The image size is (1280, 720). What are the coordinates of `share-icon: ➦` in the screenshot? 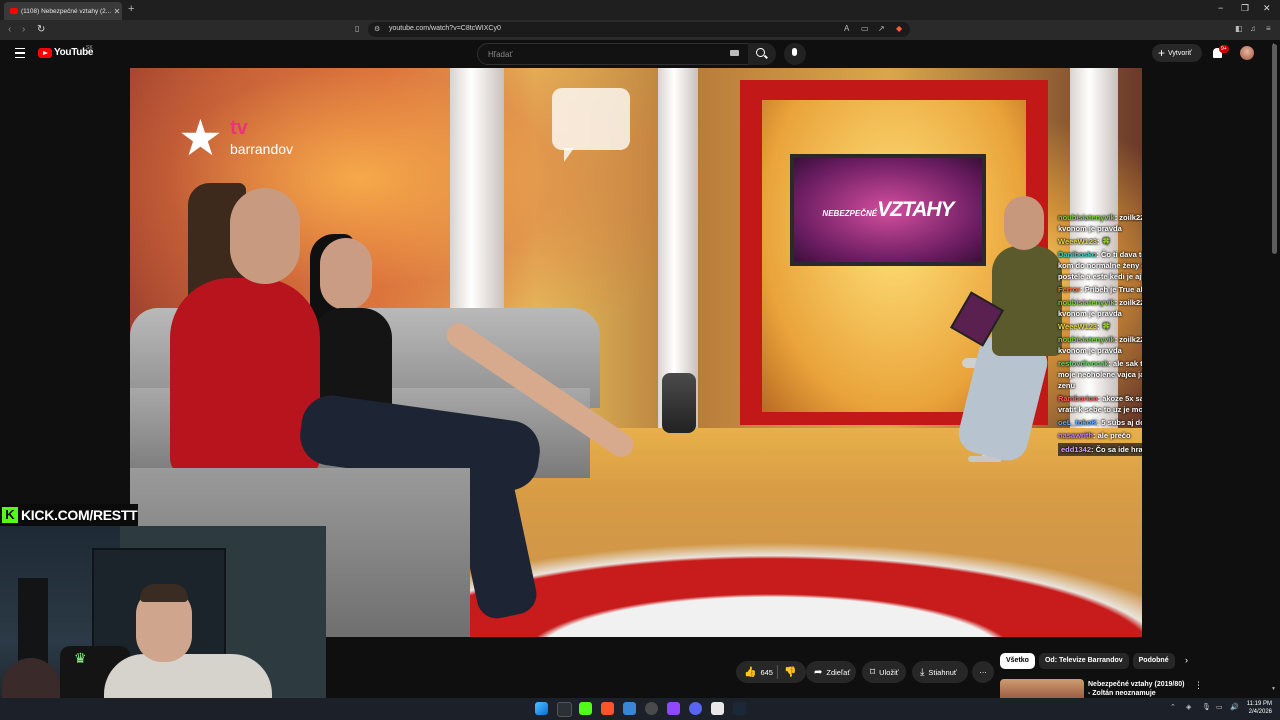 It's located at (818, 672).